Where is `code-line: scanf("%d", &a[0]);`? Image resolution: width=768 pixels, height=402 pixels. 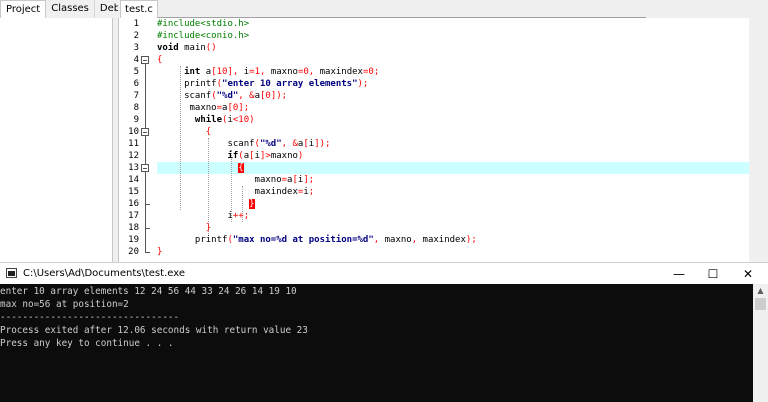 code-line: scanf("%d", &a[0]); is located at coordinates (222, 96).